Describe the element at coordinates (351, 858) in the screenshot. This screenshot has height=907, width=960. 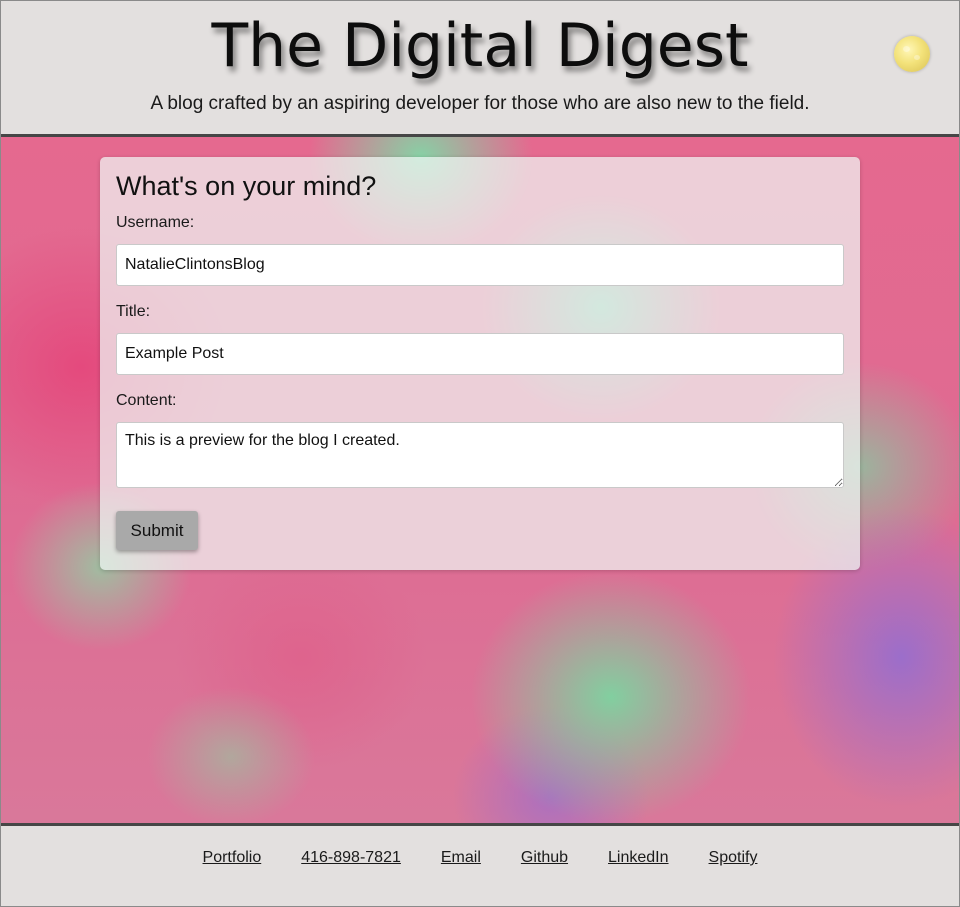
I see `footer-link-phone: 416-898-7821` at that location.